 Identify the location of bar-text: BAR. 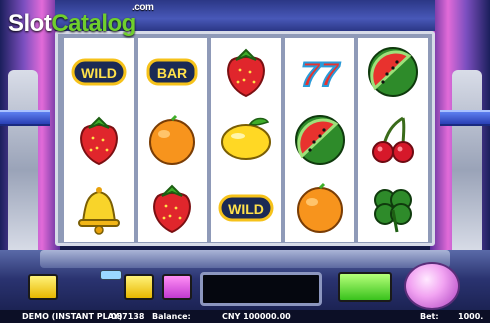
(172, 73).